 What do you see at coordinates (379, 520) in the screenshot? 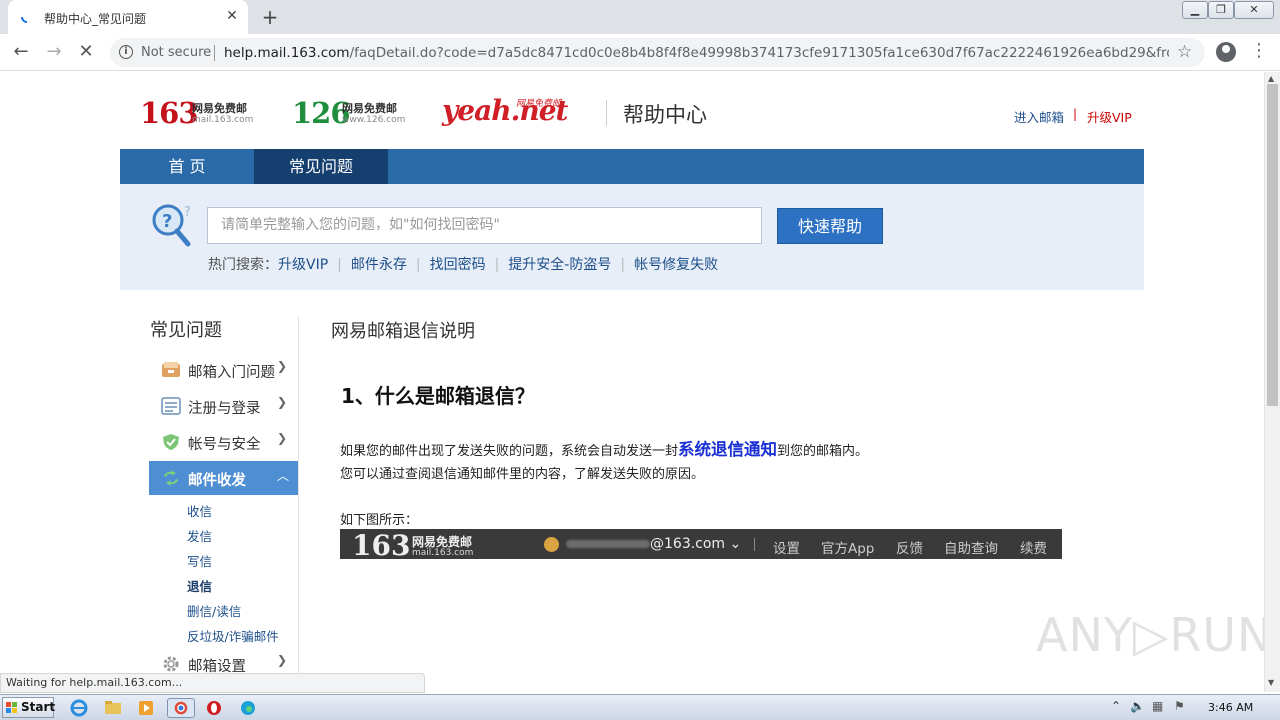
I see `article-paragraph-3: 如下图所示：` at bounding box center [379, 520].